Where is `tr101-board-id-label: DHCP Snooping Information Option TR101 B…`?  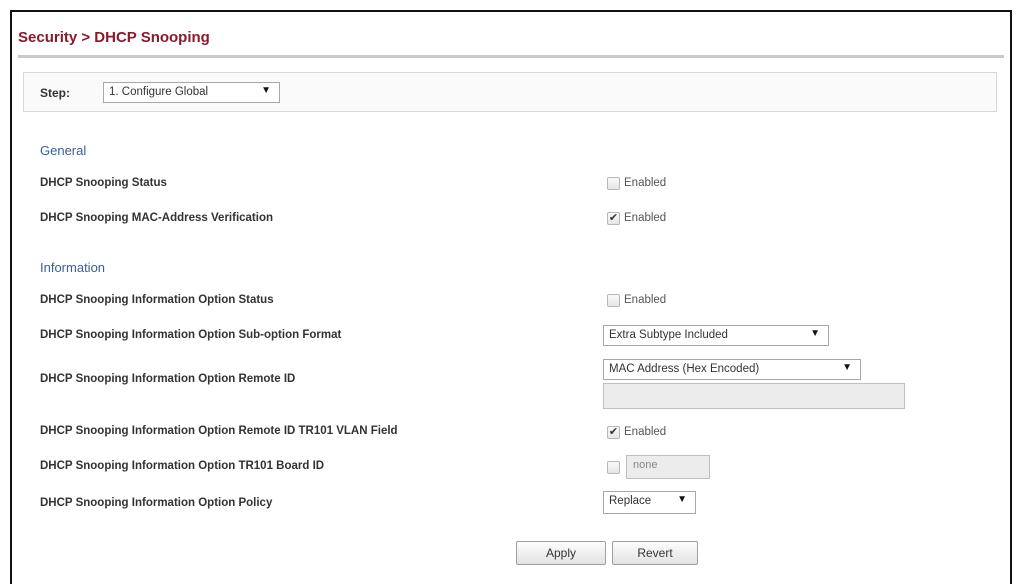
tr101-board-id-label: DHCP Snooping Information Option TR101 B… is located at coordinates (182, 466).